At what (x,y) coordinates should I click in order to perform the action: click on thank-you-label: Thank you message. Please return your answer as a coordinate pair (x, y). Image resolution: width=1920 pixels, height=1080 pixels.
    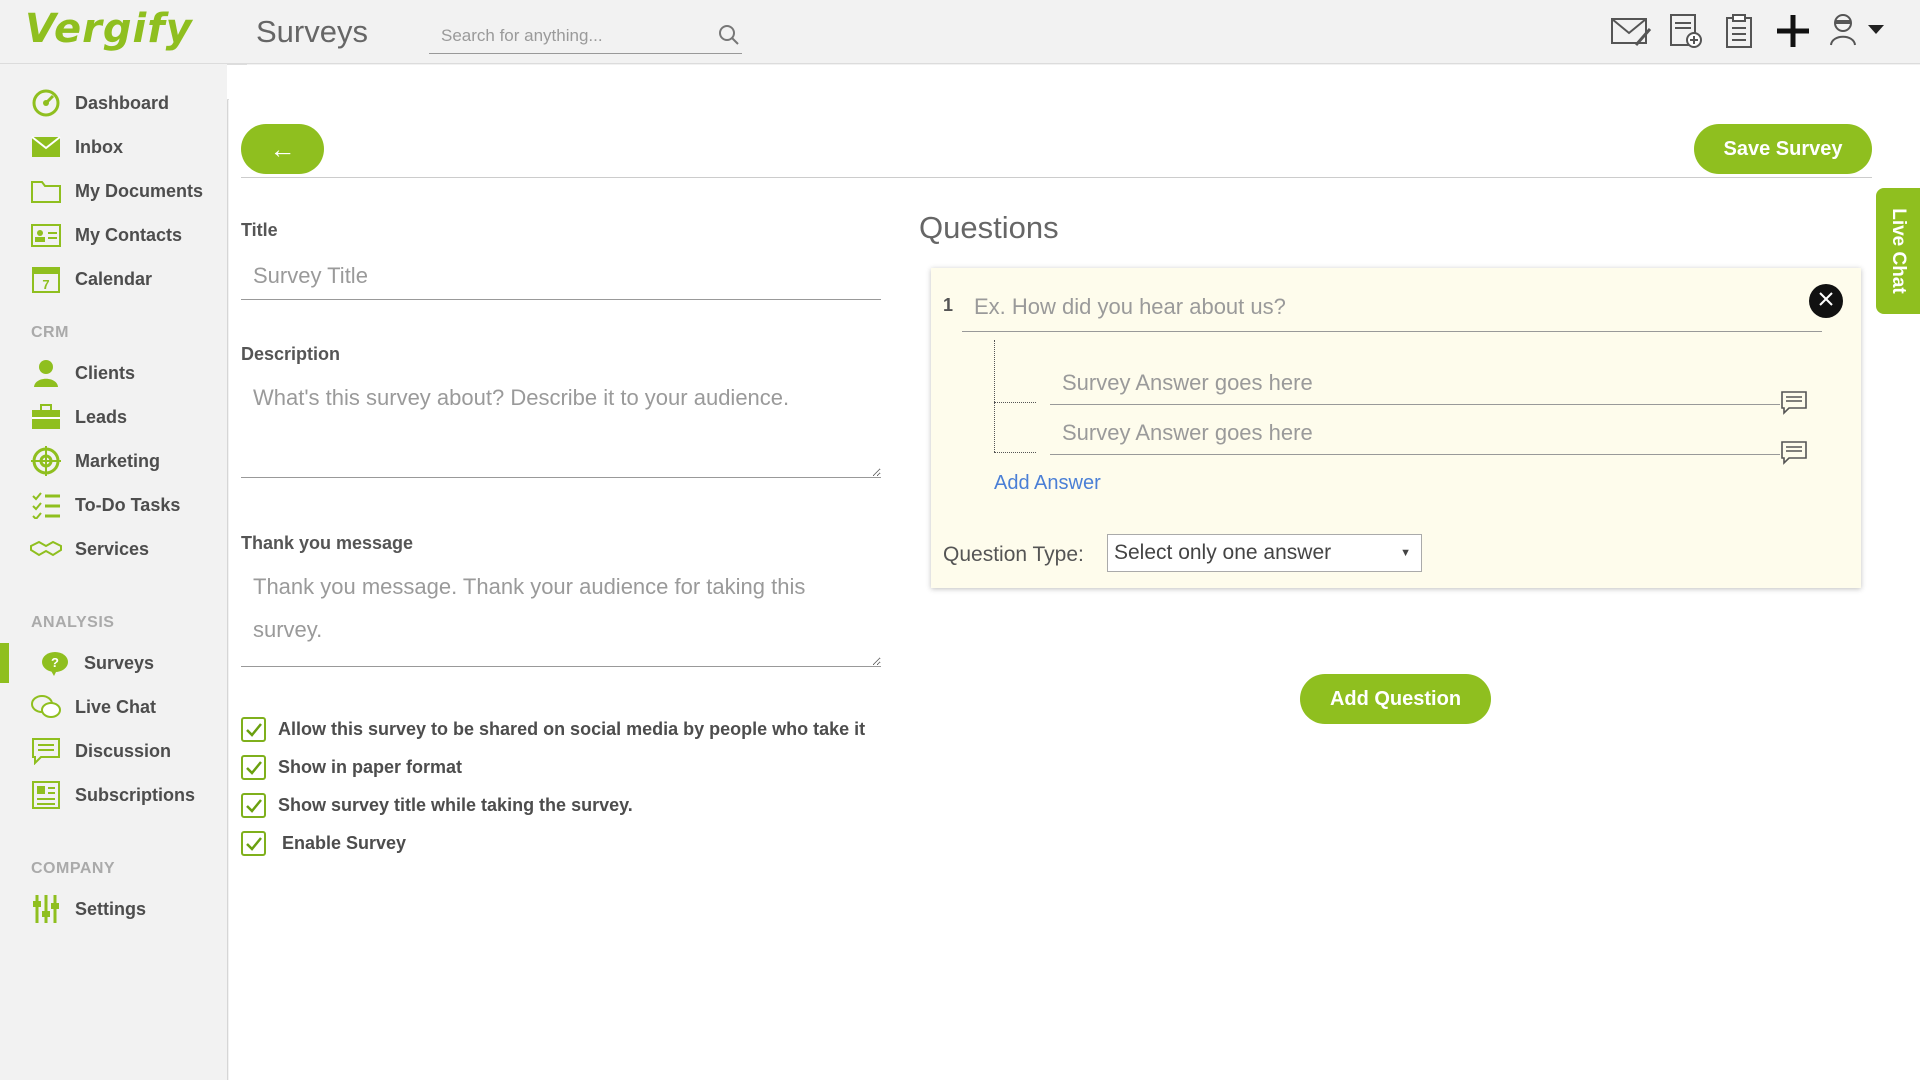
    Looking at the image, I should click on (327, 543).